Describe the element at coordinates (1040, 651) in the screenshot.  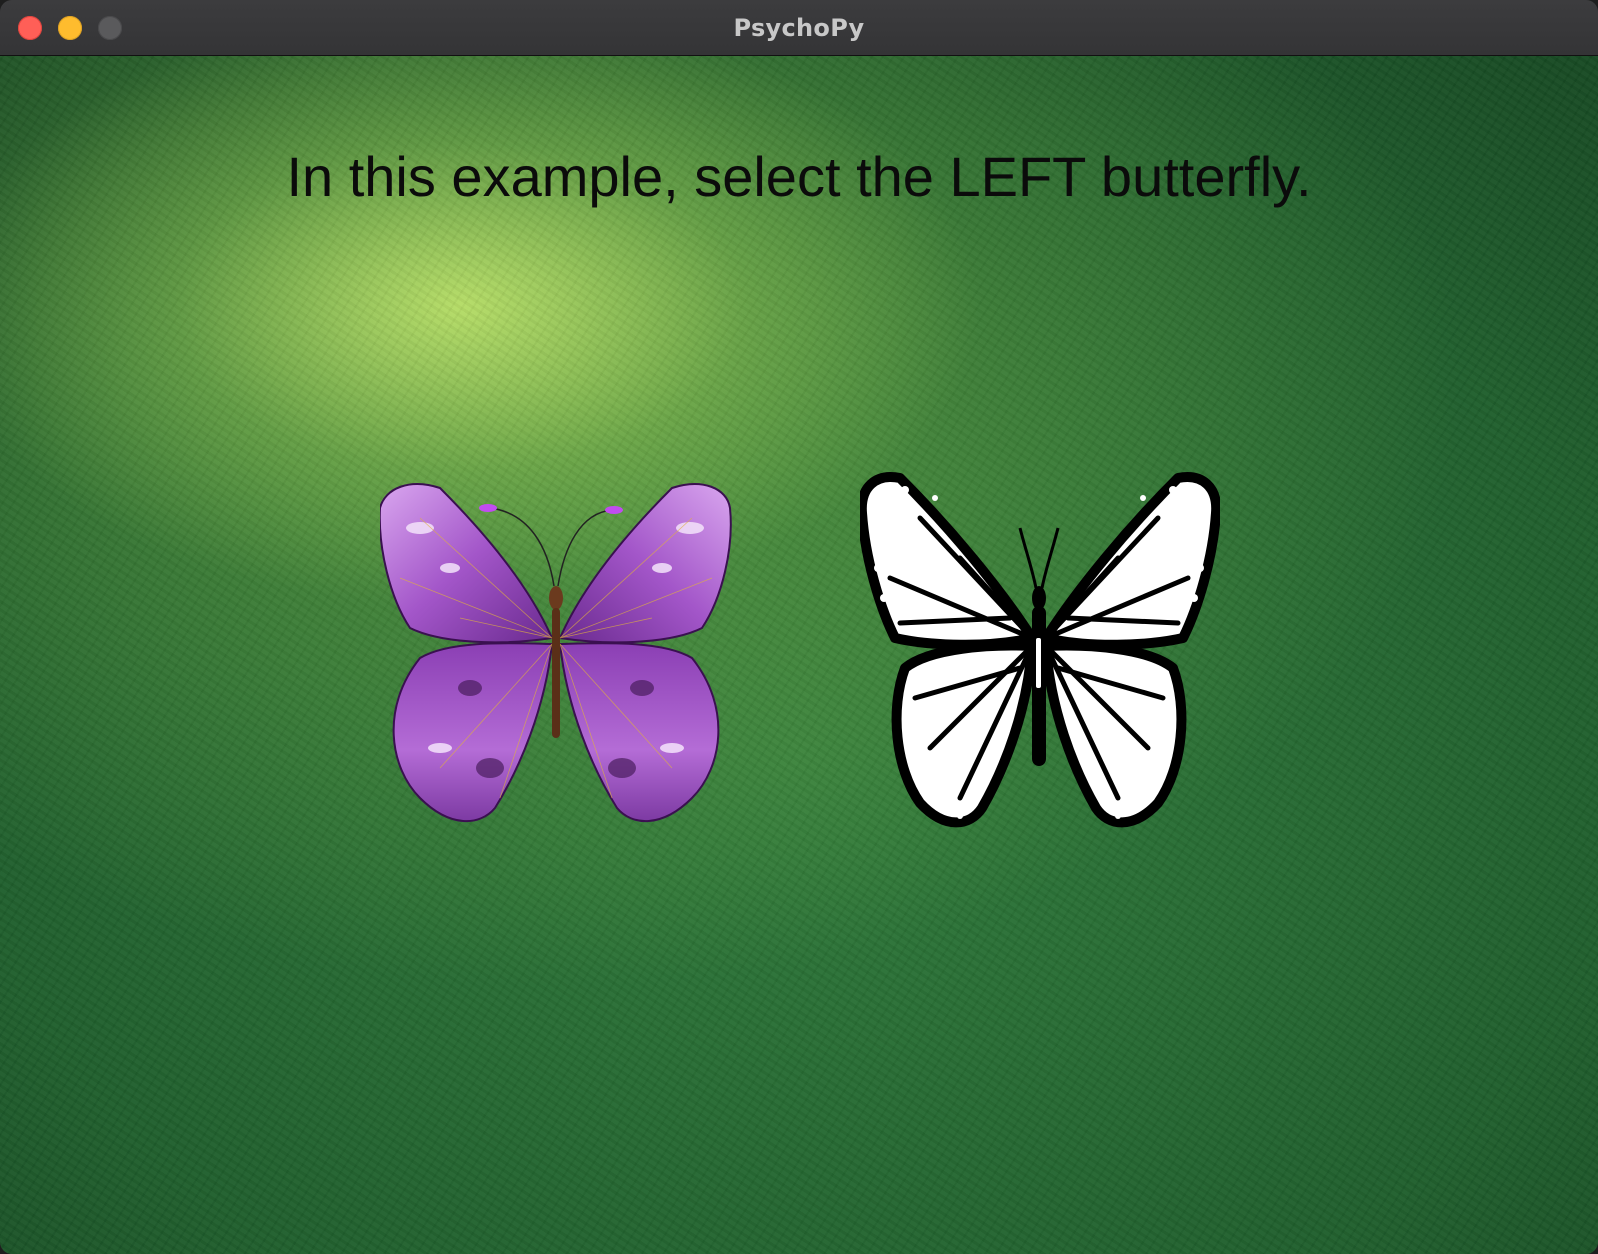
I see `butterfly-monarch-outline-icon` at that location.